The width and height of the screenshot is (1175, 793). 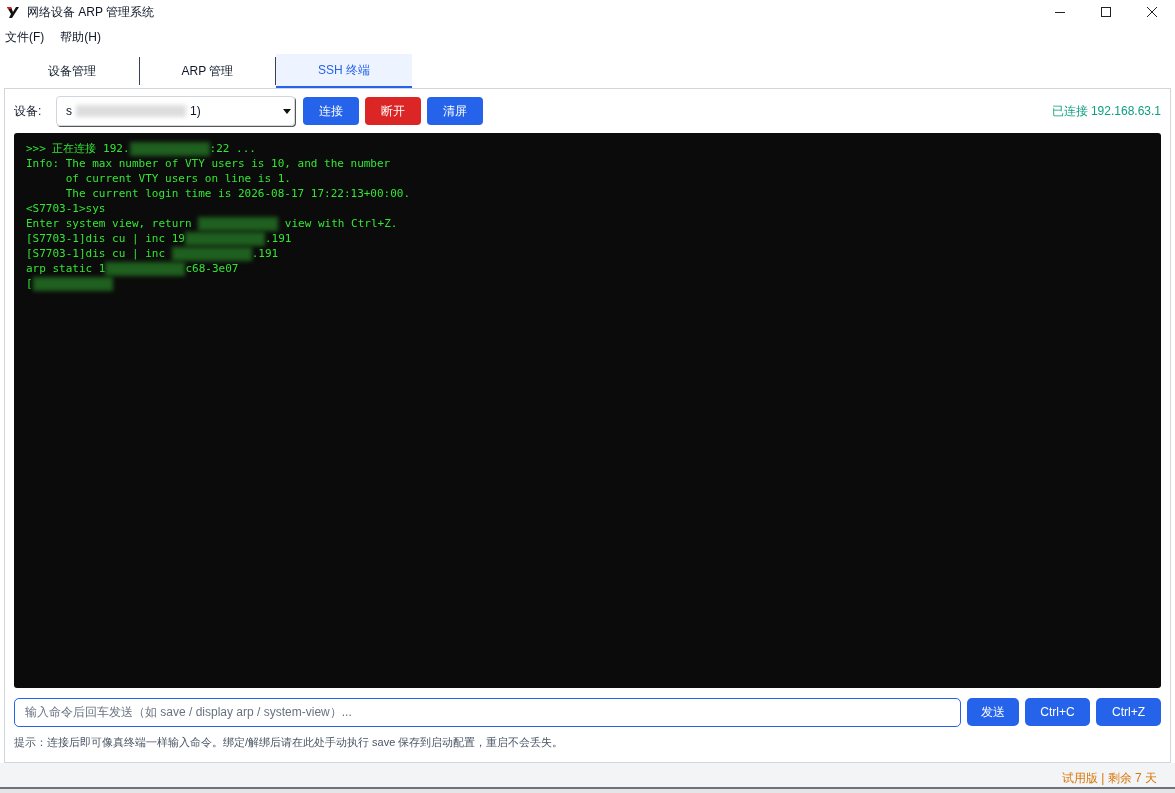 What do you see at coordinates (80, 37) in the screenshot?
I see `menu-item: 帮助(H)` at bounding box center [80, 37].